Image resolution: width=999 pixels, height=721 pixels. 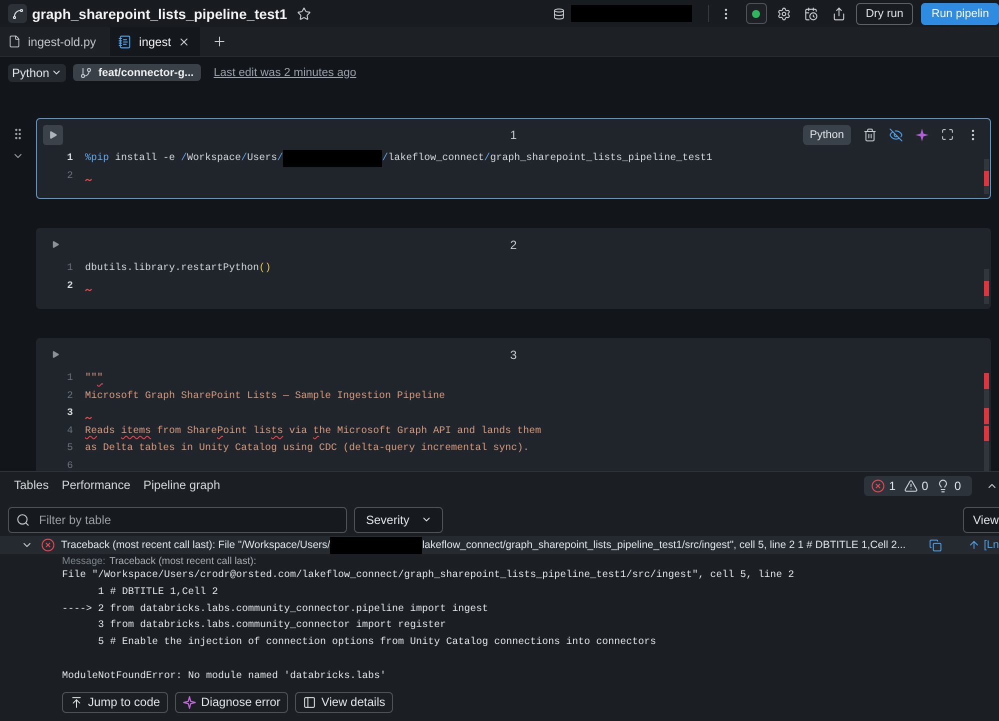 I want to click on view-button: View, so click(x=981, y=519).